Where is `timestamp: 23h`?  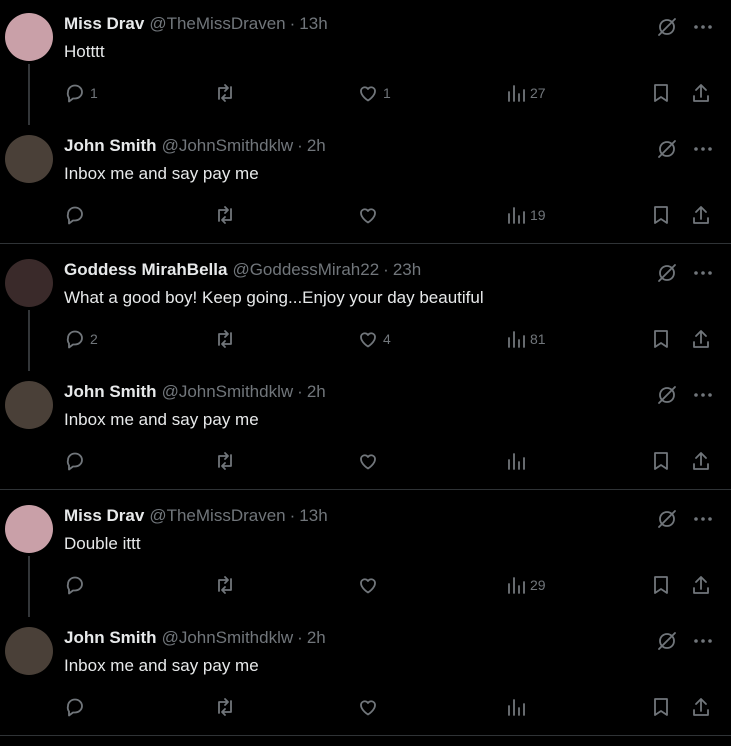
timestamp: 23h is located at coordinates (407, 270).